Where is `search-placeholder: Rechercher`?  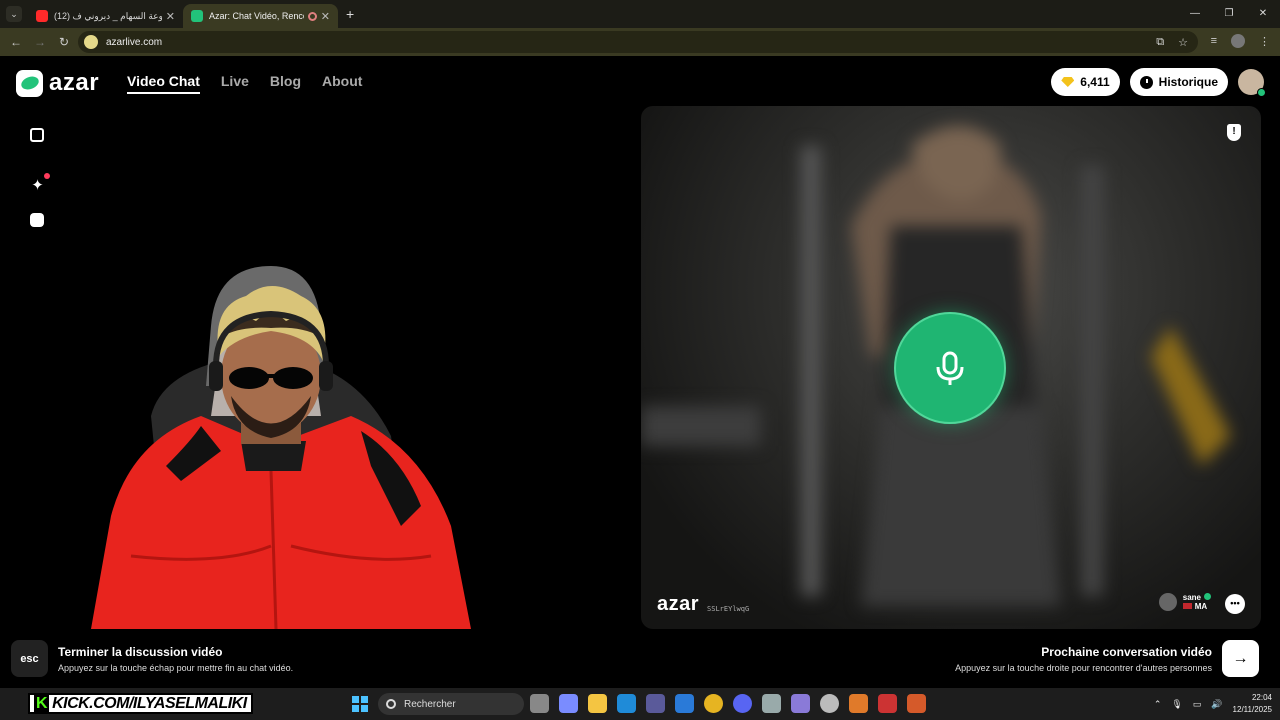 search-placeholder: Rechercher is located at coordinates (430, 704).